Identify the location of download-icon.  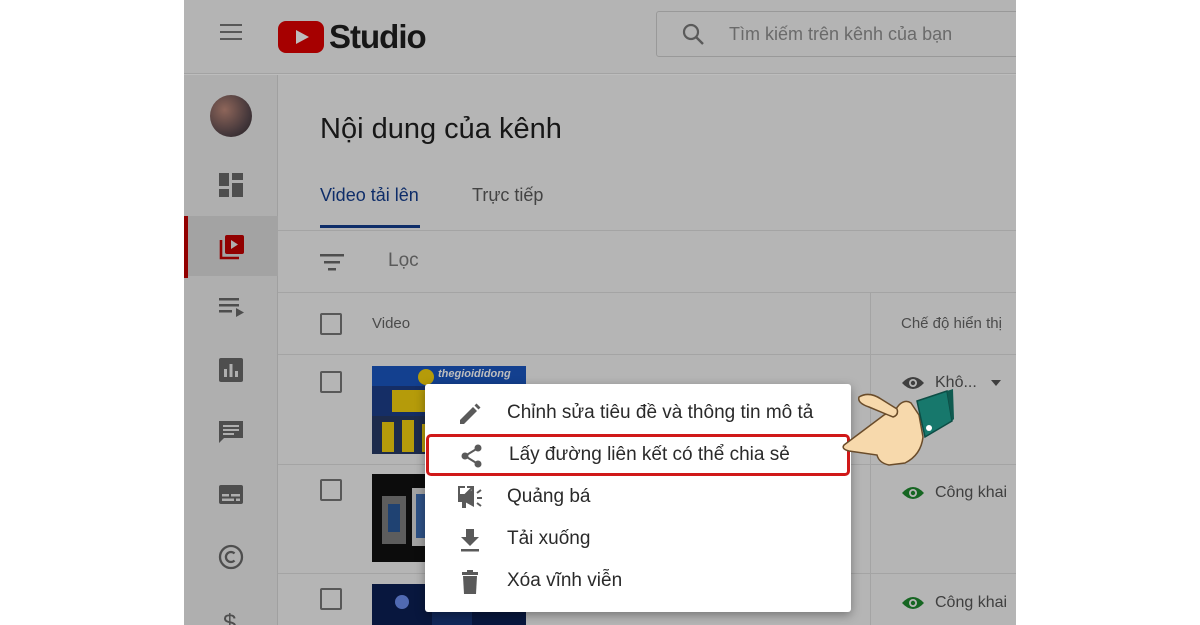
(470, 540).